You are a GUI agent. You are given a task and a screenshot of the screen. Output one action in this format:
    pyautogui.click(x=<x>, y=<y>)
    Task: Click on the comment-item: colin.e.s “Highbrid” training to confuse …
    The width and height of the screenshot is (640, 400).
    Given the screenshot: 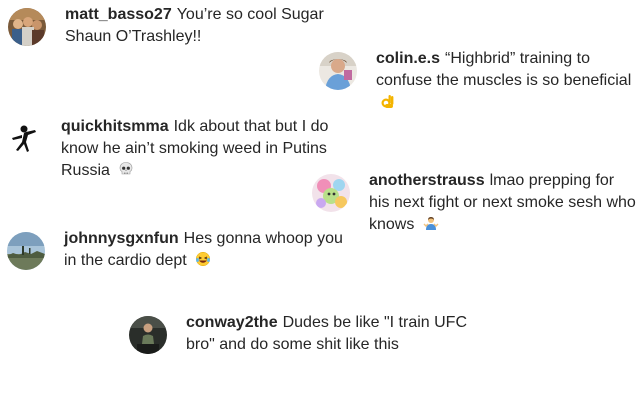 What is the action you would take?
    pyautogui.click(x=479, y=81)
    